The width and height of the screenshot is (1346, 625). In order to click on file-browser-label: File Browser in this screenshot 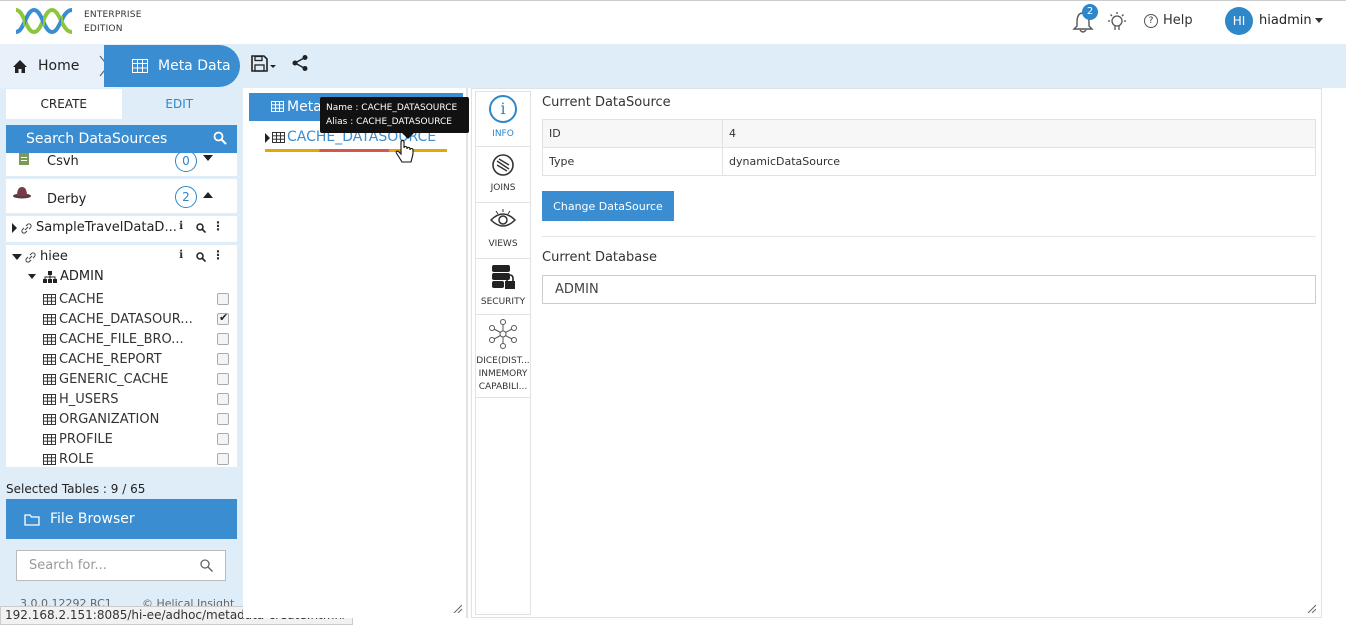, I will do `click(92, 519)`.